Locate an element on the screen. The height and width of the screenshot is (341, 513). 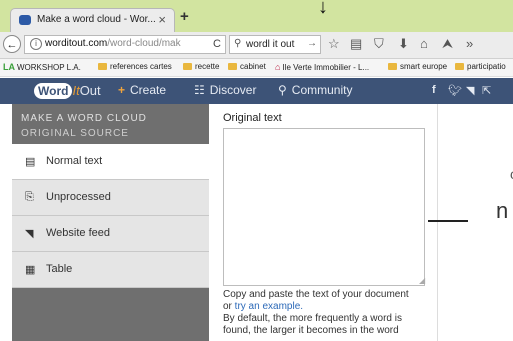
bookmark-smart-europe: smart europe is located at coordinates (417, 66).